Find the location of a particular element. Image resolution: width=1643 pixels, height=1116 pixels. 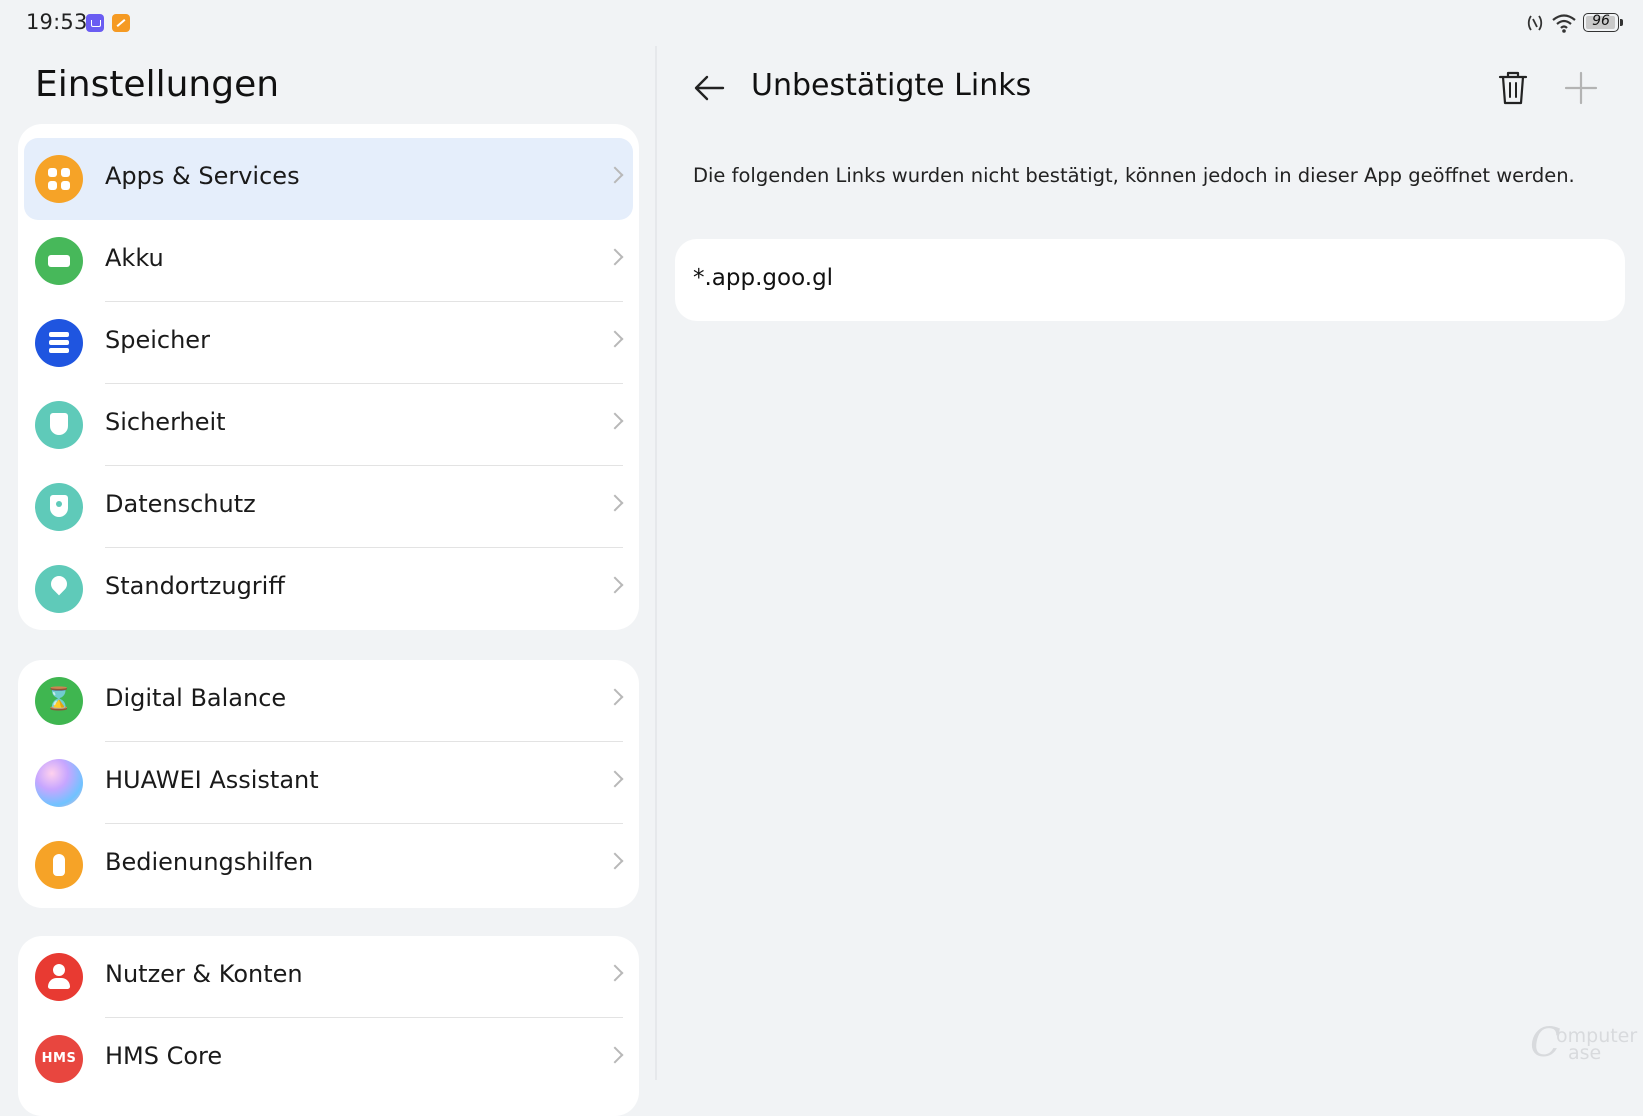

shield-check-icon is located at coordinates (59, 425).